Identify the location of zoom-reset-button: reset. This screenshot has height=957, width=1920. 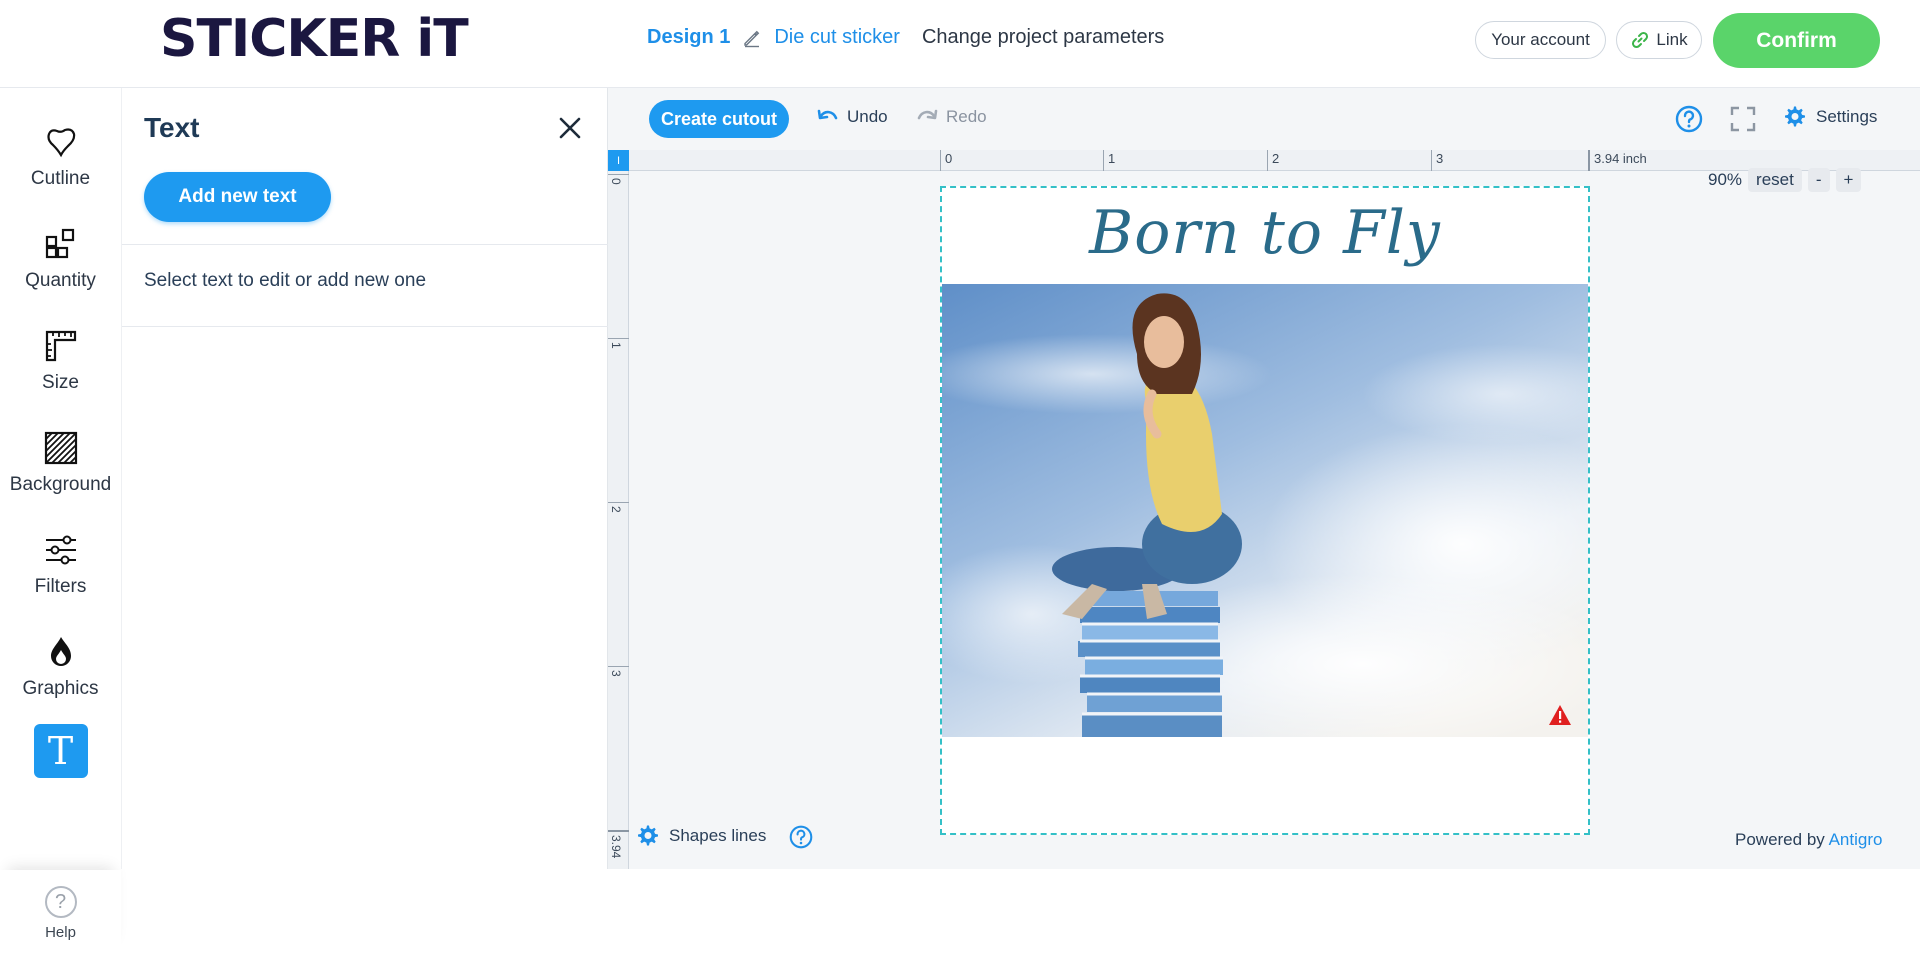
(1775, 180).